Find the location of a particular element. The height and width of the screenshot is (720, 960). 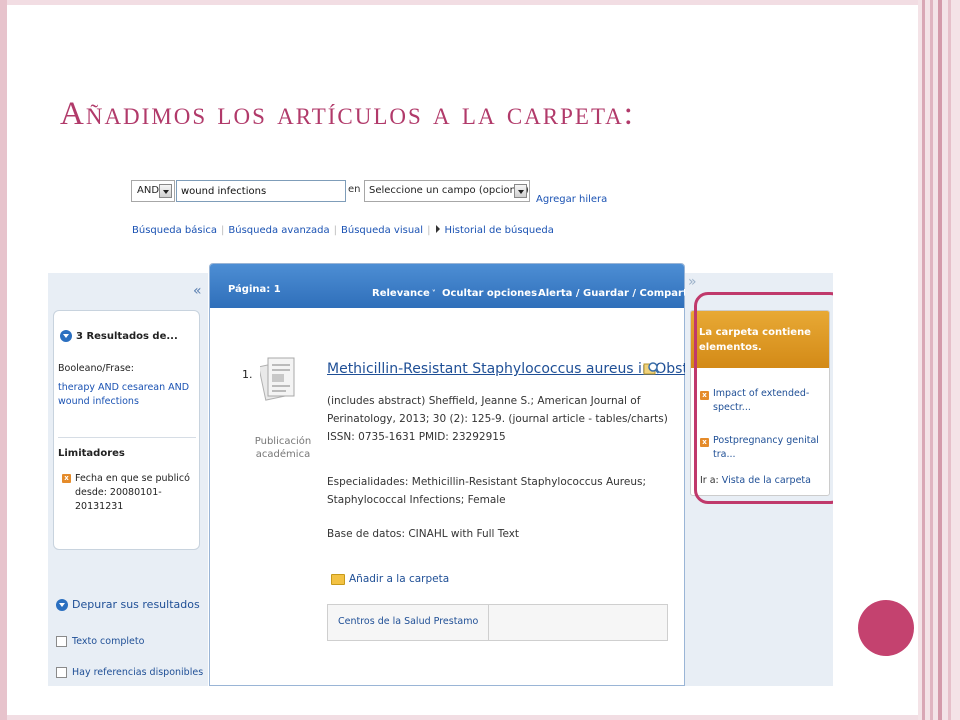

menu-label: Relevance is located at coordinates (401, 293).